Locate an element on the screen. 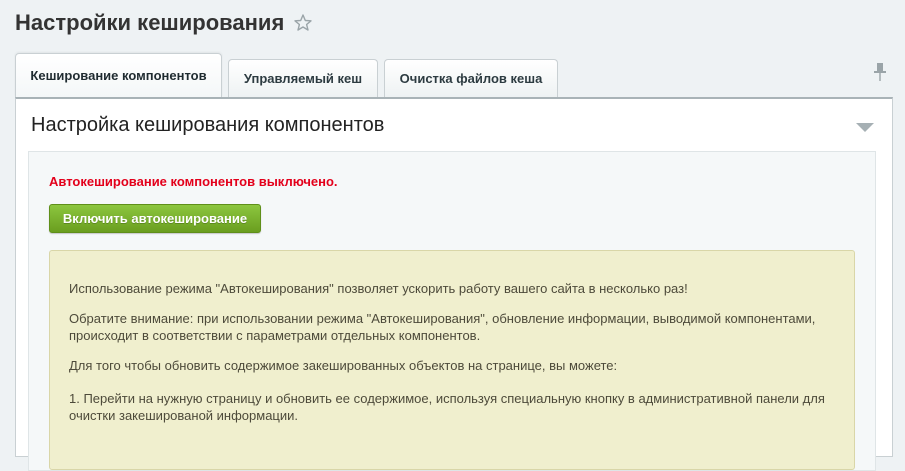 The image size is (905, 471). star-icon is located at coordinates (303, 23).